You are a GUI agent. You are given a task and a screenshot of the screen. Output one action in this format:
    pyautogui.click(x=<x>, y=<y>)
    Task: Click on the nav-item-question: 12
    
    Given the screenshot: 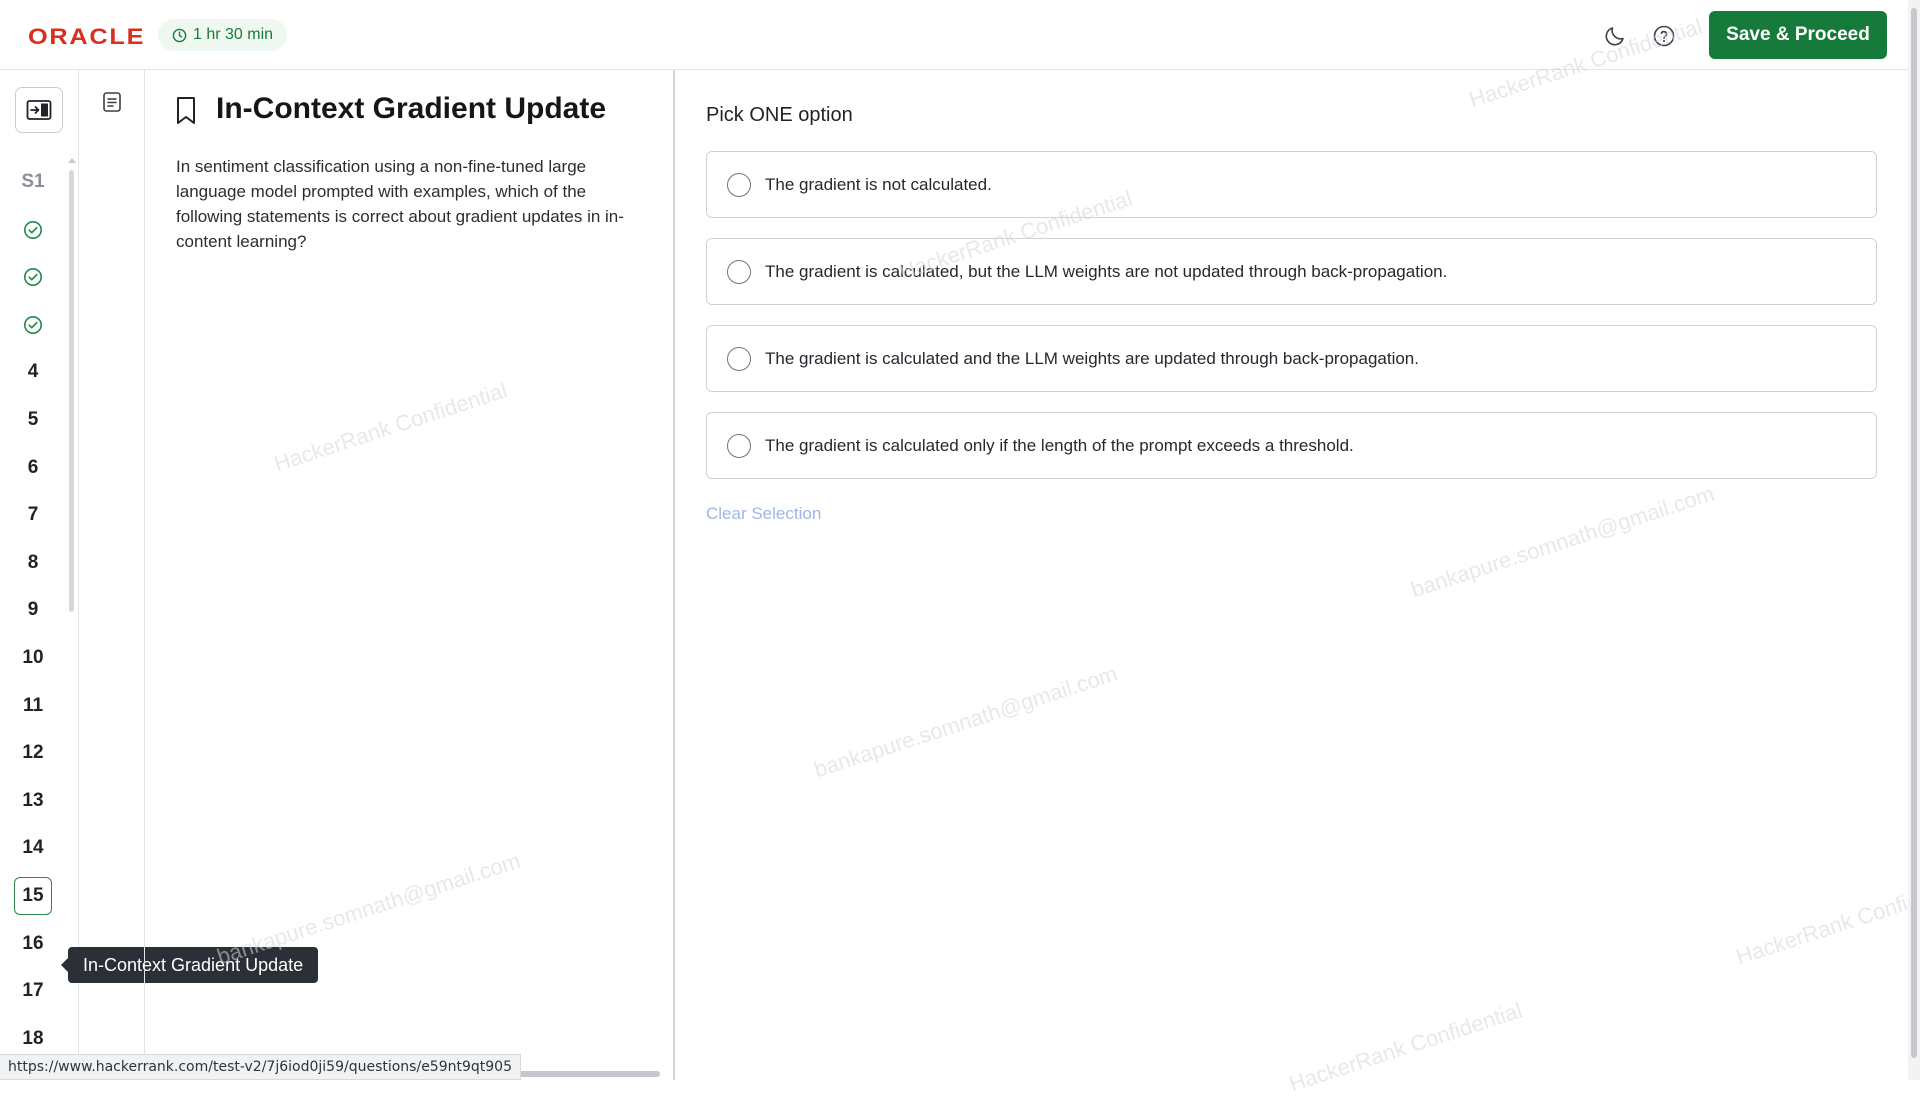 What is the action you would take?
    pyautogui.click(x=33, y=753)
    